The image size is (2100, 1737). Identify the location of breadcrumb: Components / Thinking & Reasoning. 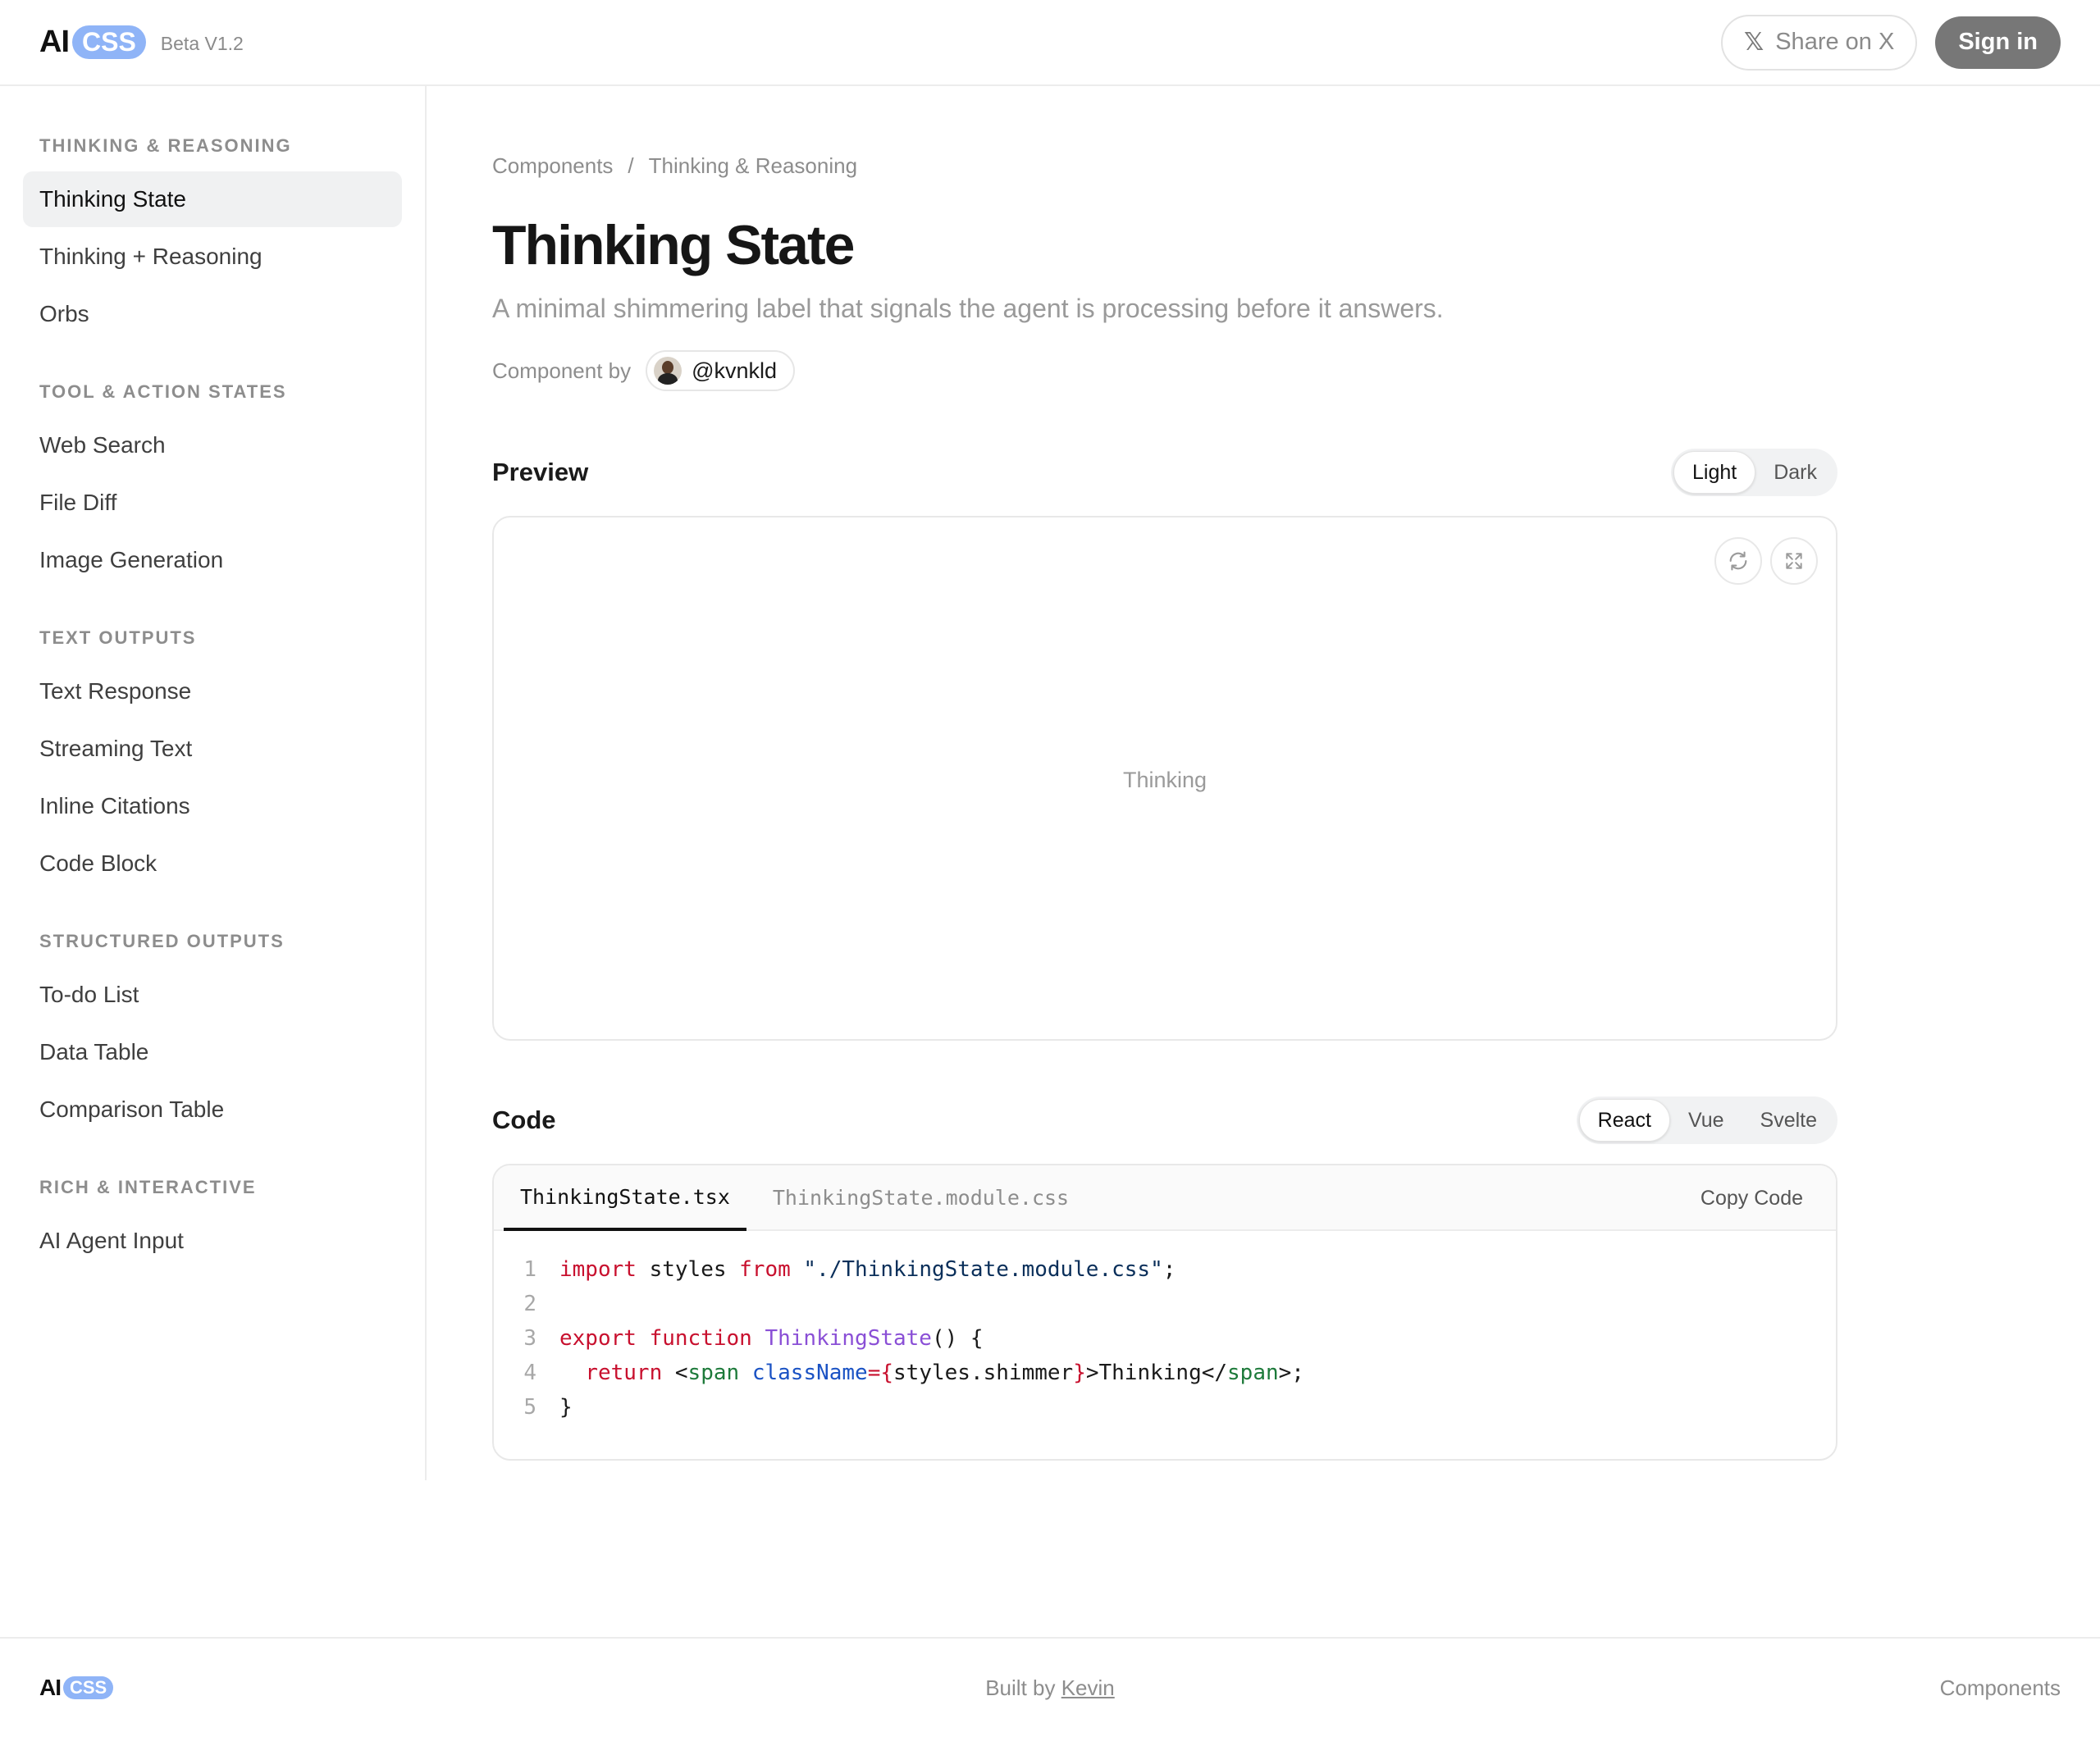
(1165, 166).